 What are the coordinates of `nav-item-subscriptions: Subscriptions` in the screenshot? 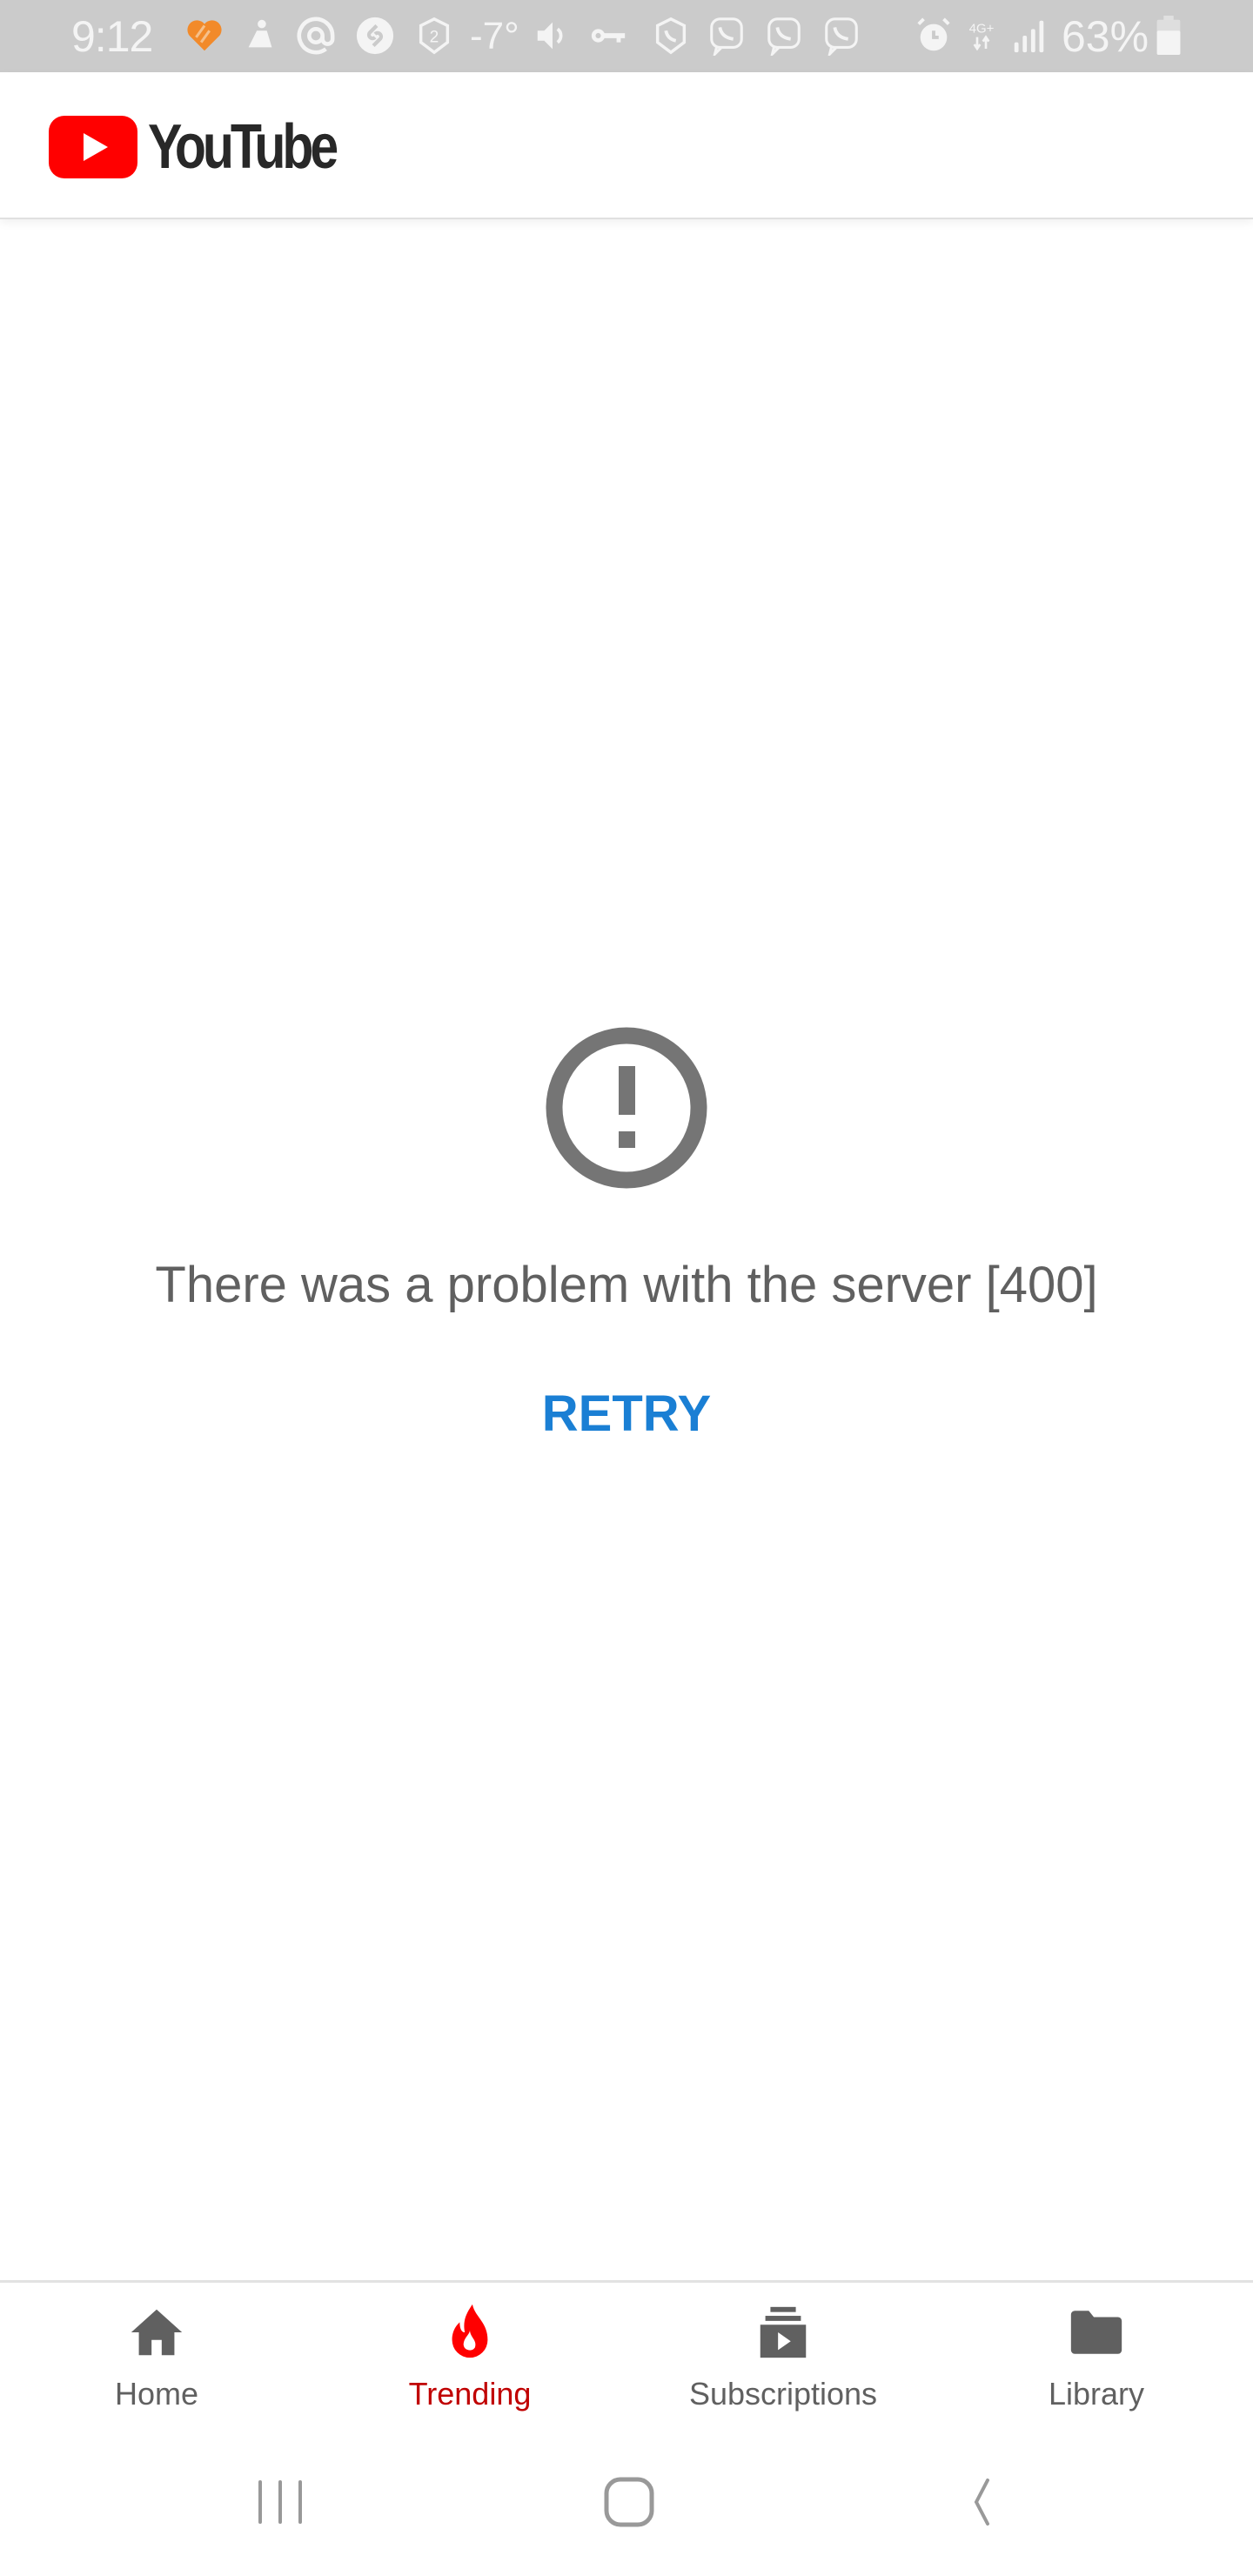 It's located at (783, 2355).